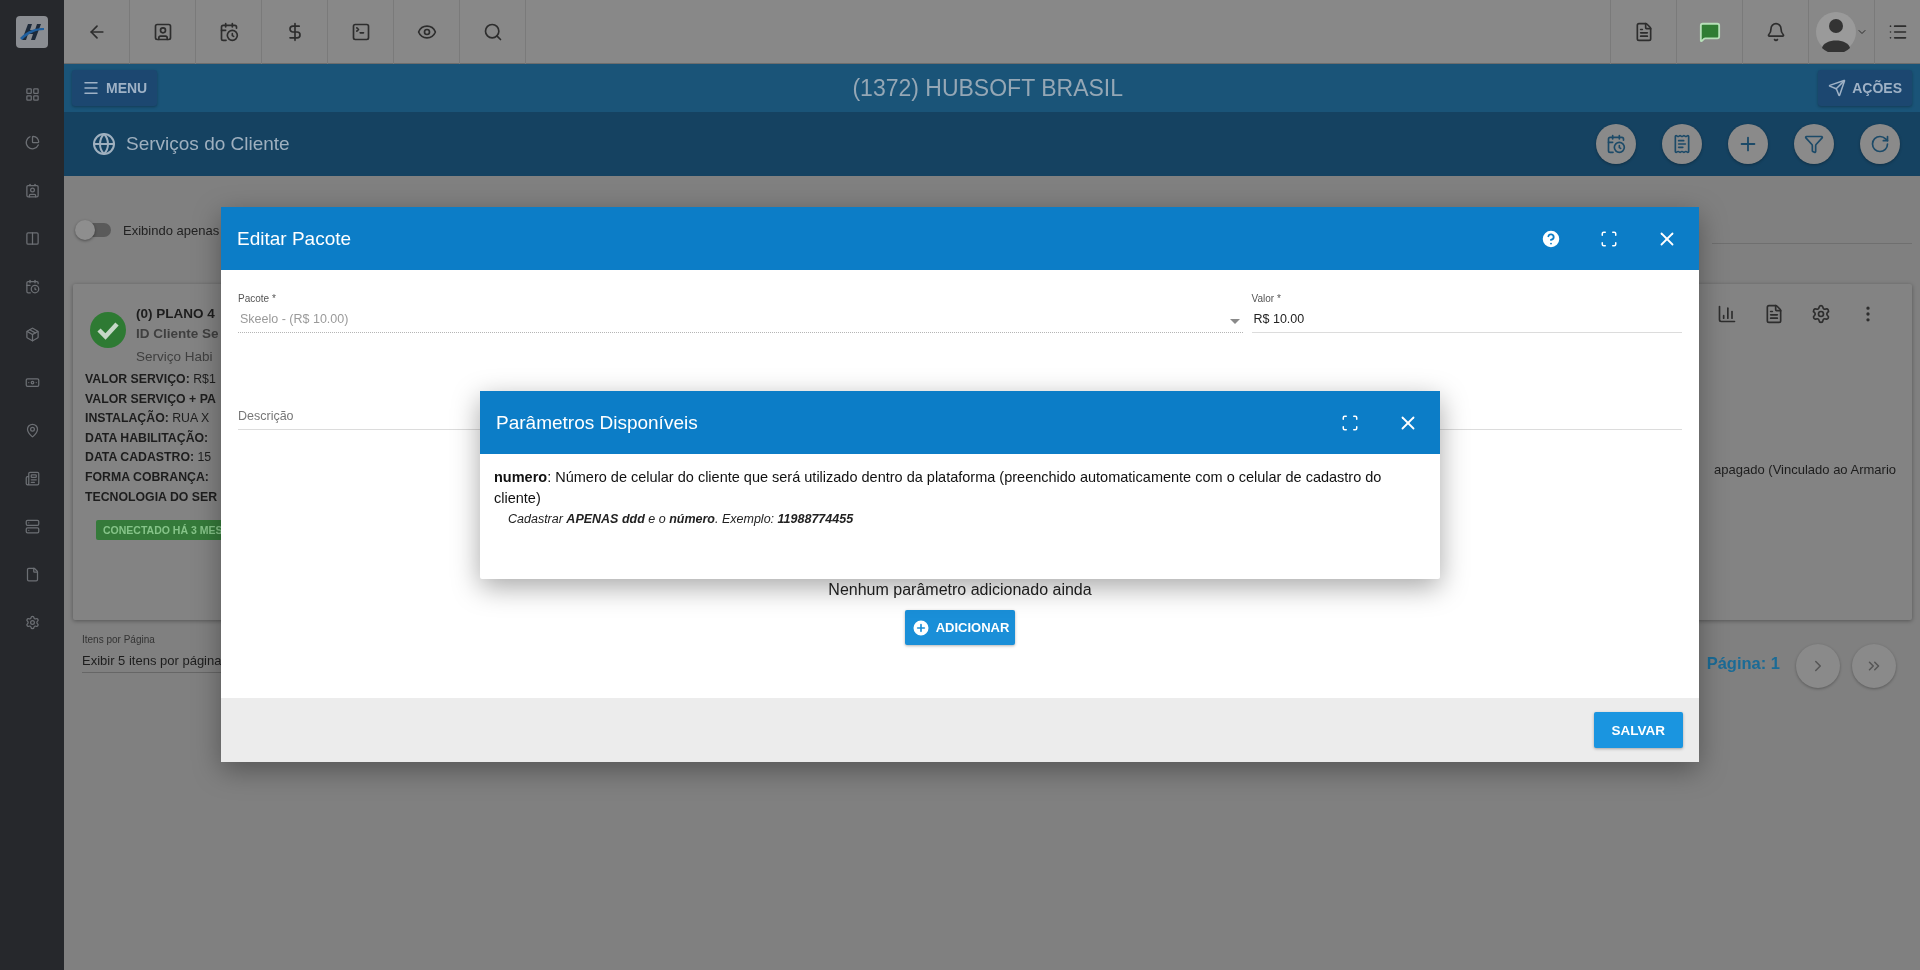  Describe the element at coordinates (208, 144) in the screenshot. I see `page-title: Serviços do Cliente` at that location.